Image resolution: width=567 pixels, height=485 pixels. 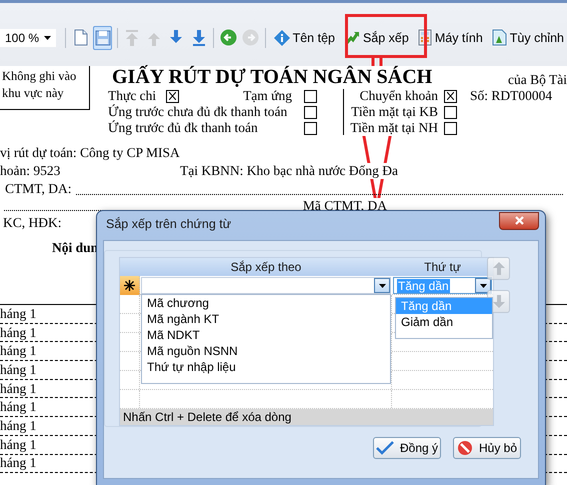 I want to click on down-arrow-icon, so click(x=499, y=301).